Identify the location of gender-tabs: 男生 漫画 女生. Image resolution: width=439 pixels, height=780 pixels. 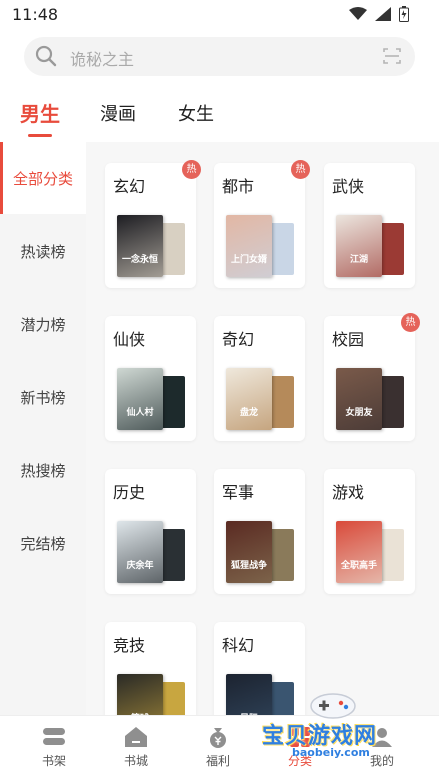
(219, 118).